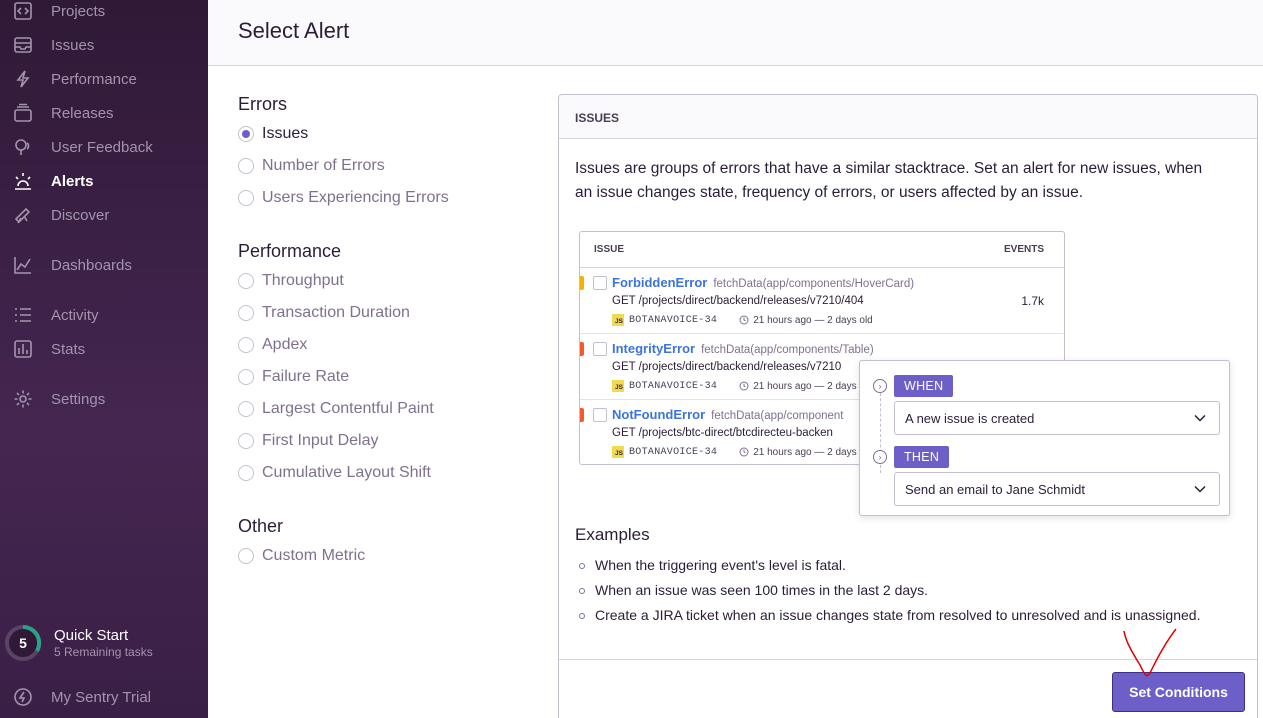 The height and width of the screenshot is (718, 1263). I want to click on level-indicator, so click(582, 415).